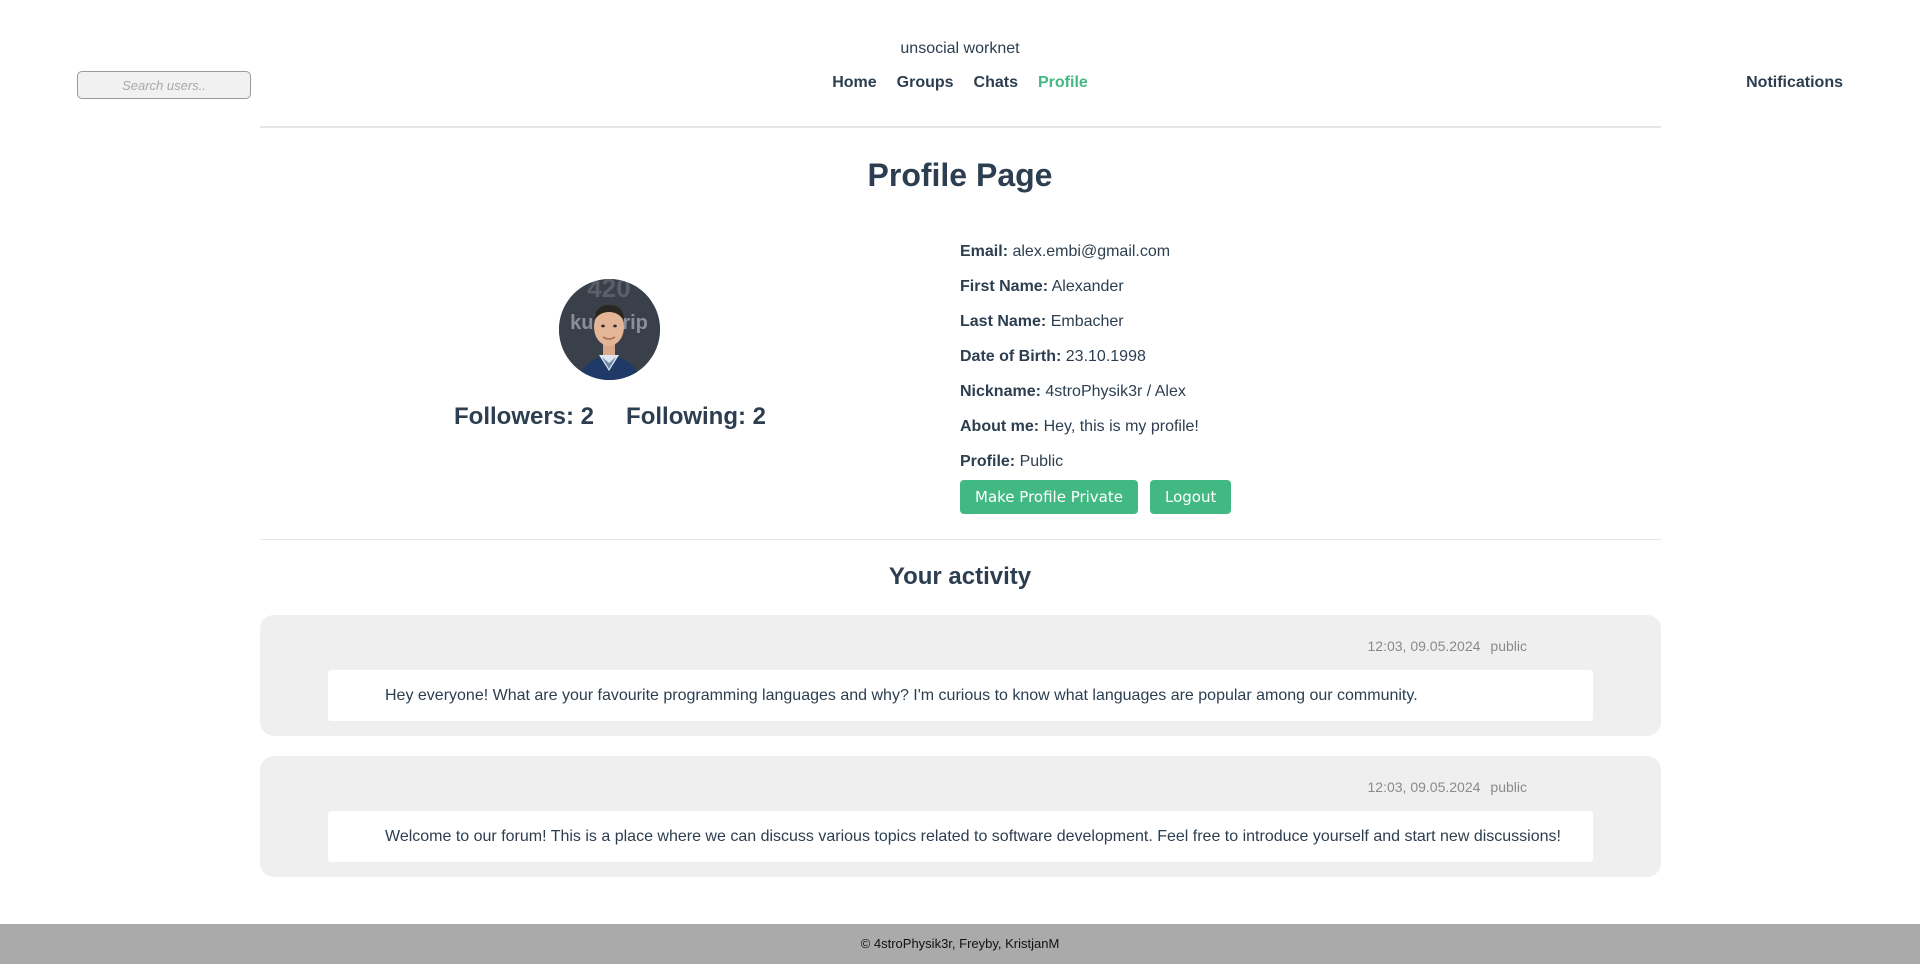 The image size is (1920, 964). Describe the element at coordinates (988, 461) in the screenshot. I see `info-label: Profile:` at that location.